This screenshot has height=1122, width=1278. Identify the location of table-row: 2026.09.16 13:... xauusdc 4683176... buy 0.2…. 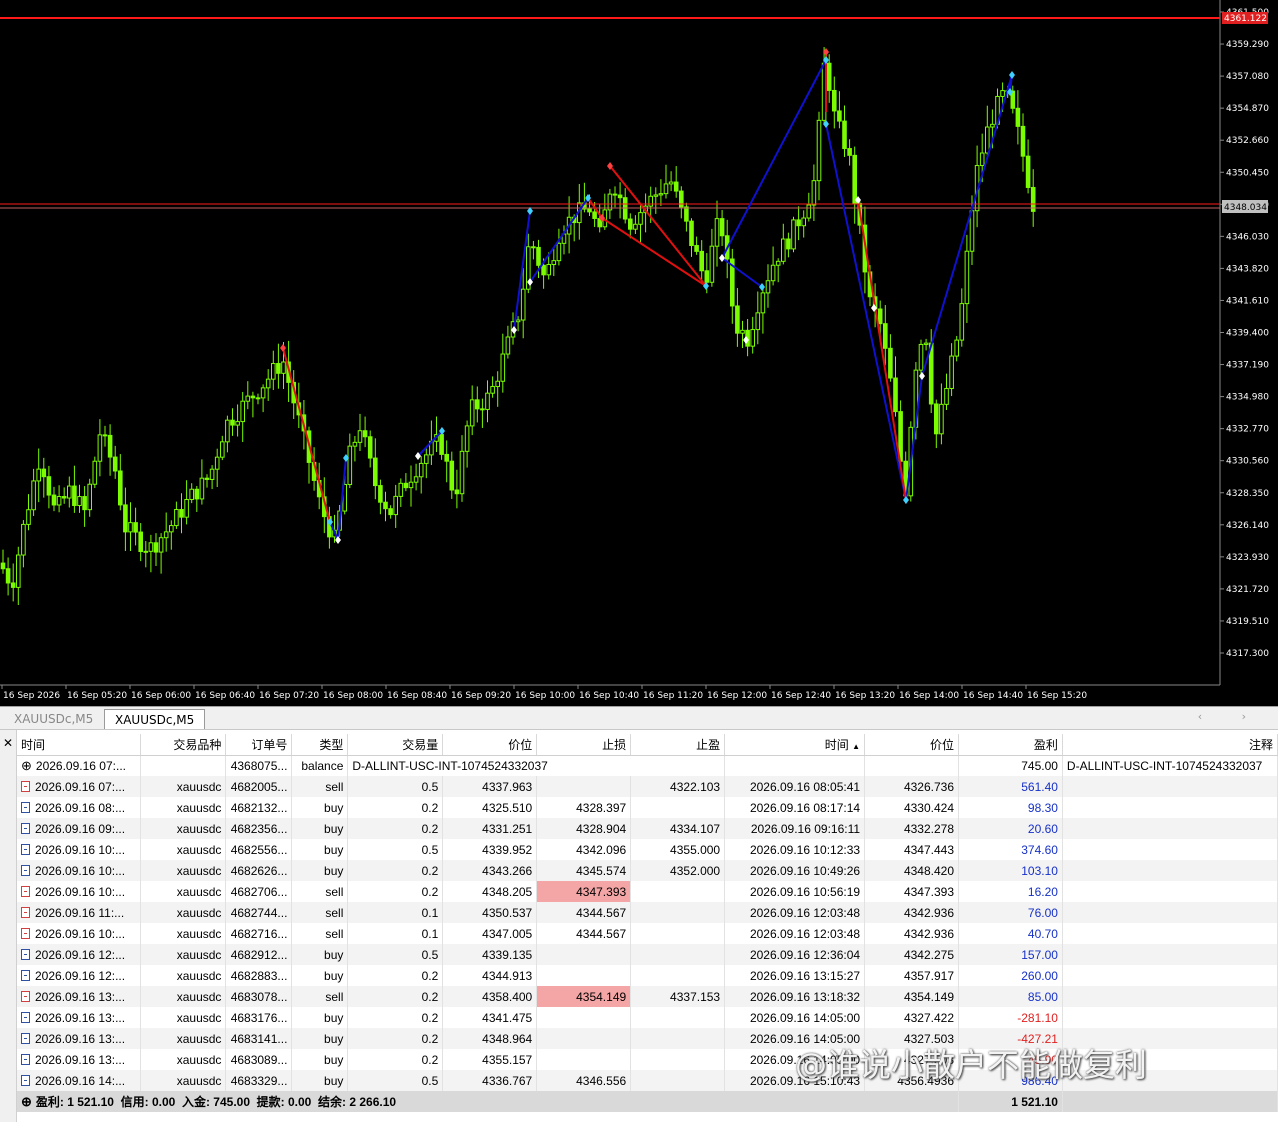
(647, 1017).